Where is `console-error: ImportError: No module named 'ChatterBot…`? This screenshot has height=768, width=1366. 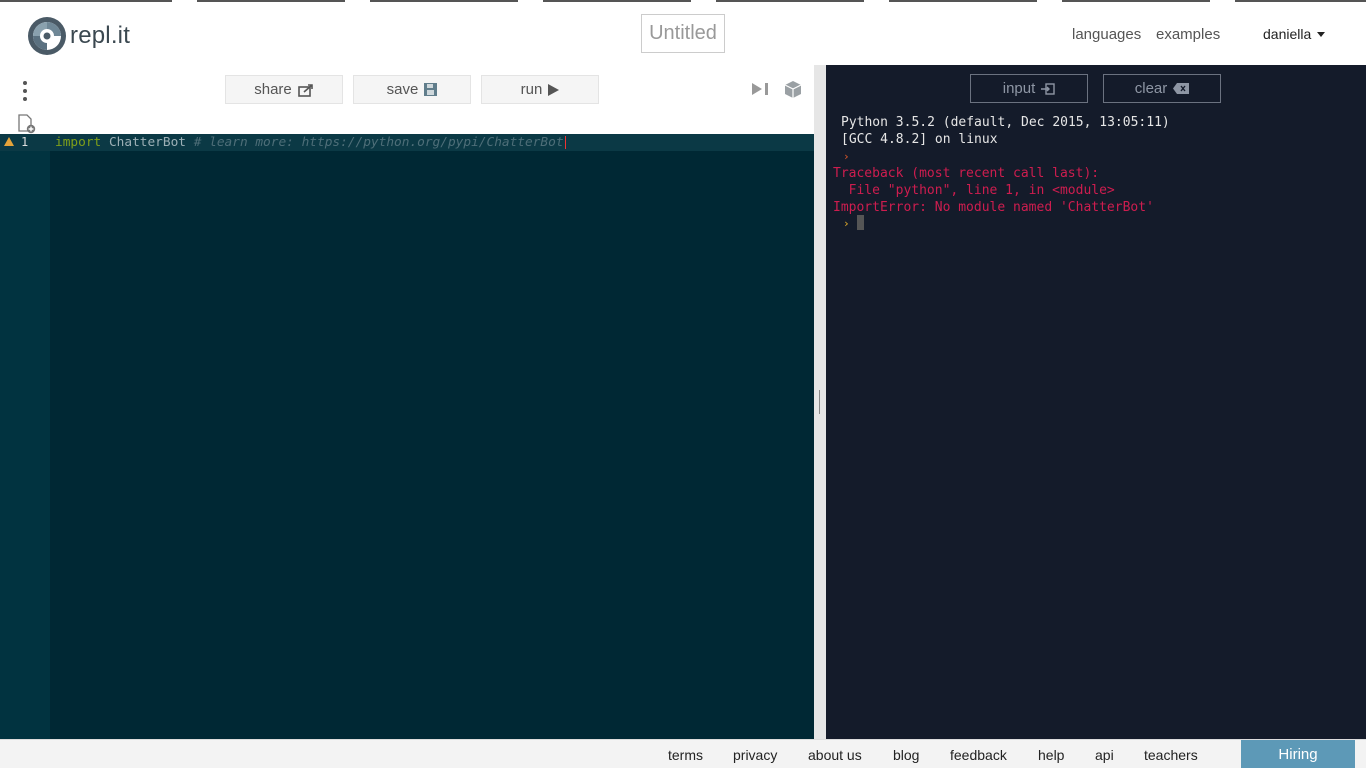 console-error: ImportError: No module named 'ChatterBot… is located at coordinates (993, 207).